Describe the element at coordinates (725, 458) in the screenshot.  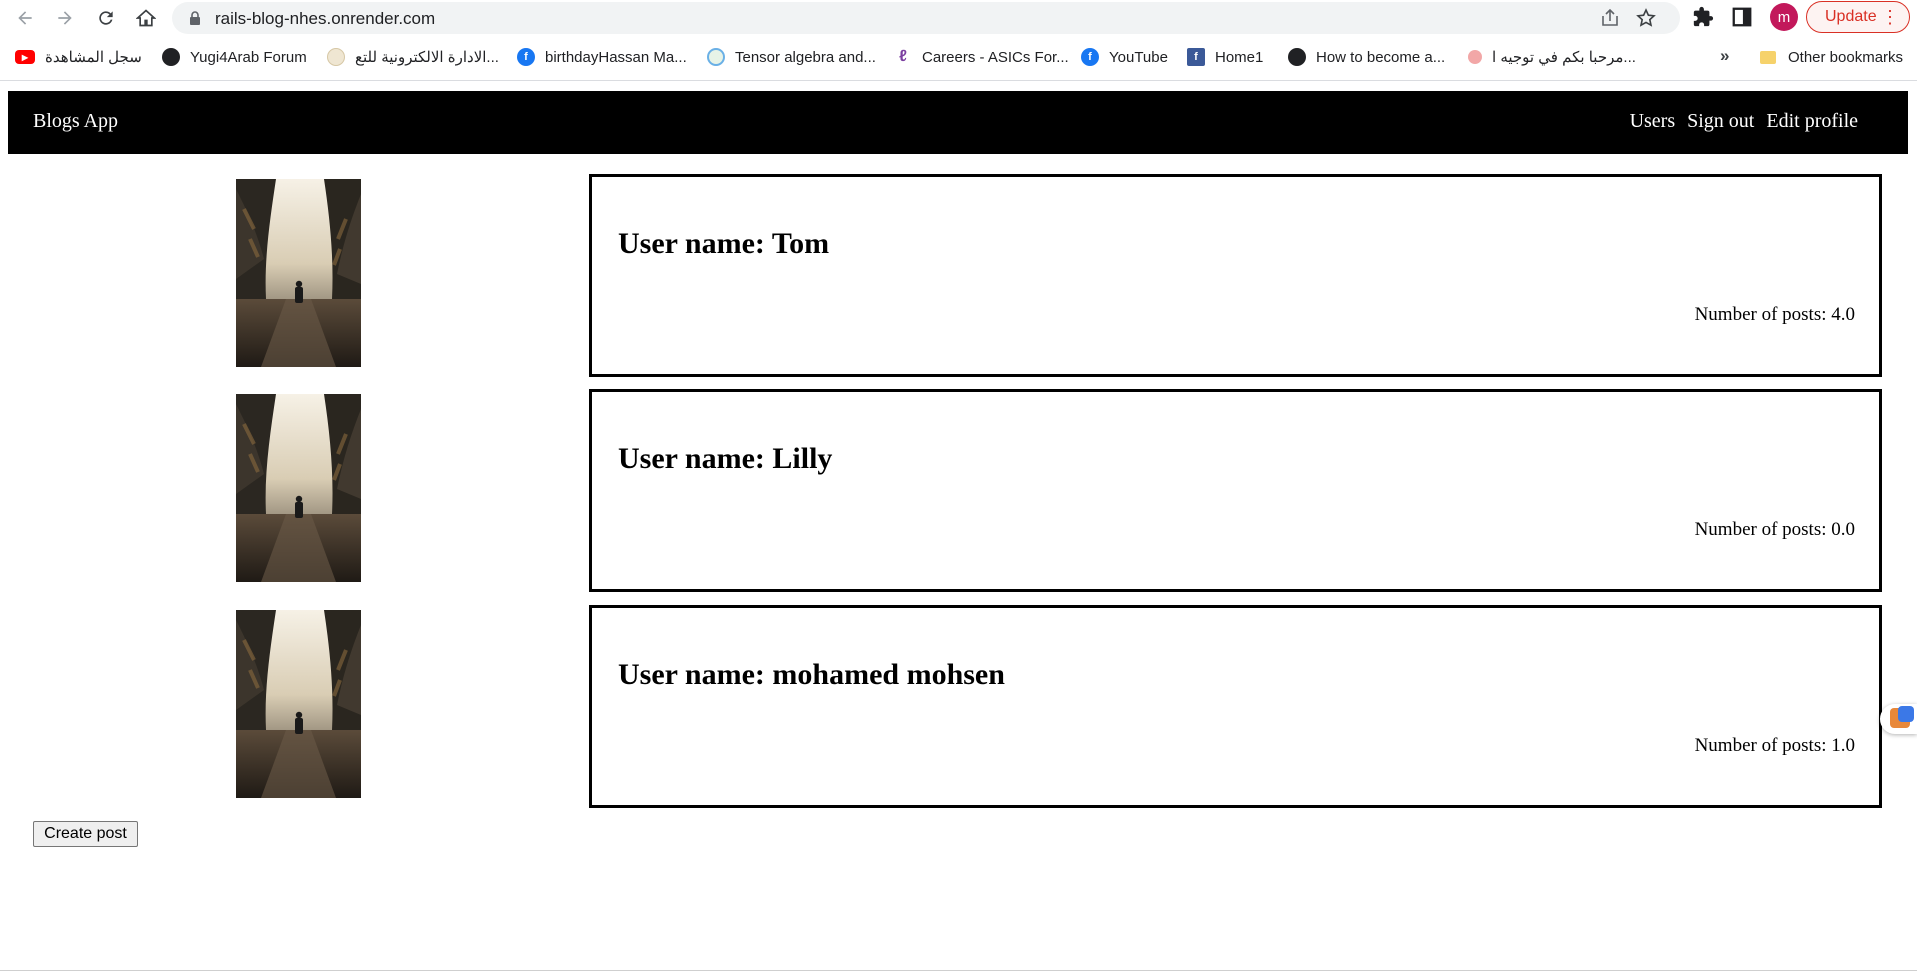
I see `user-name: User name: Lilly` at that location.